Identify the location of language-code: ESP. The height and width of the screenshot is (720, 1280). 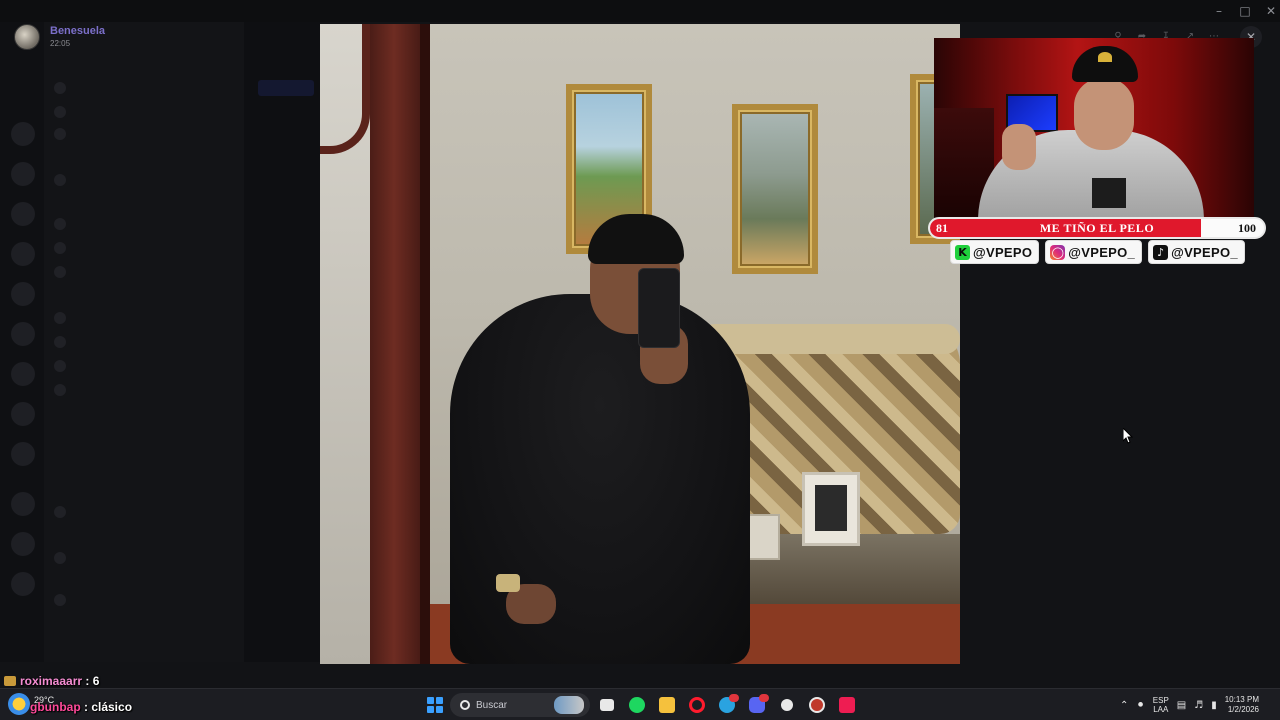
(1160, 700).